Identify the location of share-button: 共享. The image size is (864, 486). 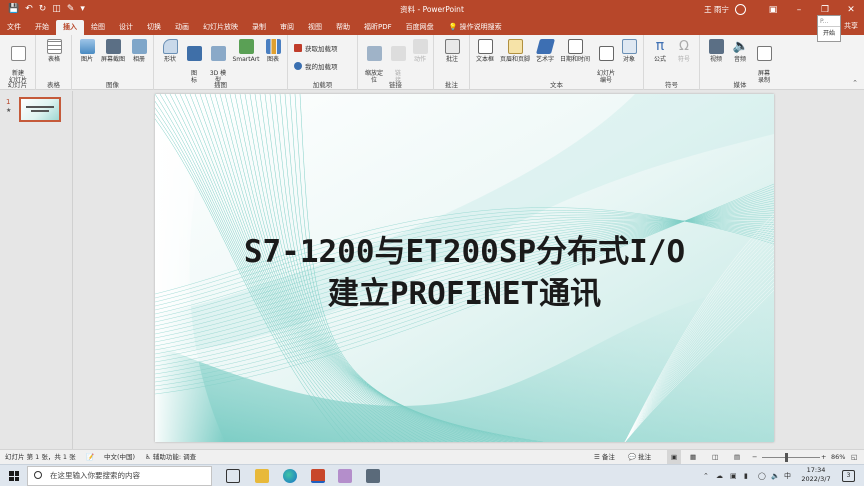
(851, 26).